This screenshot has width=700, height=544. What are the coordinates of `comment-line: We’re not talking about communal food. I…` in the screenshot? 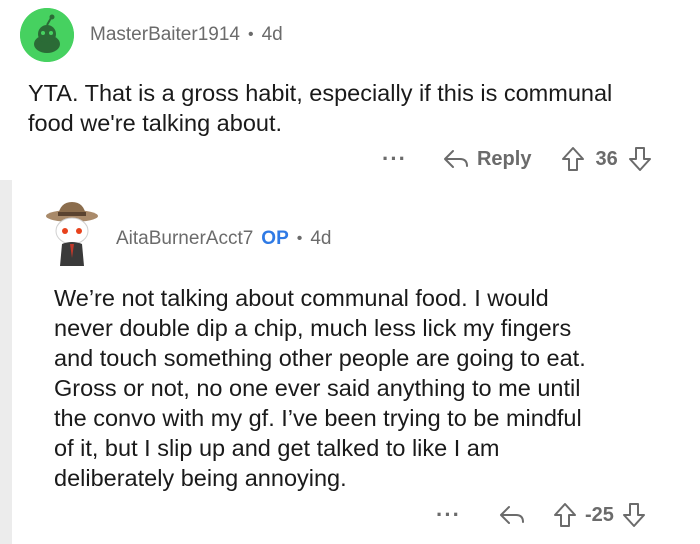 It's located at (301, 298).